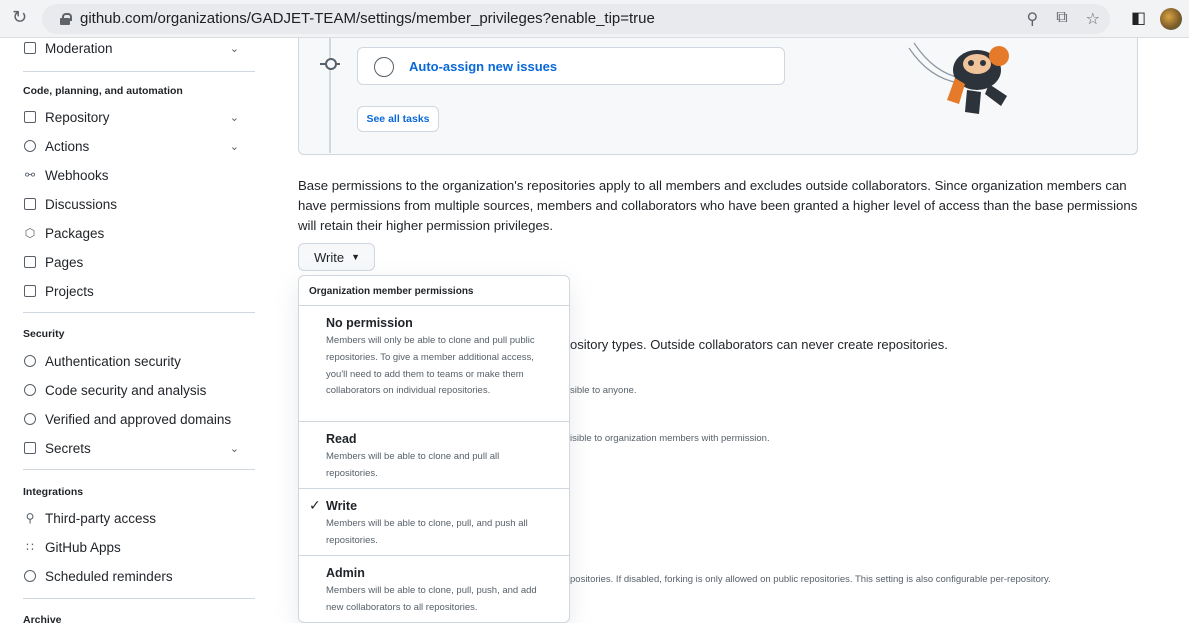  I want to click on sidebar-item-authentication-security: Authentication security, so click(135, 361).